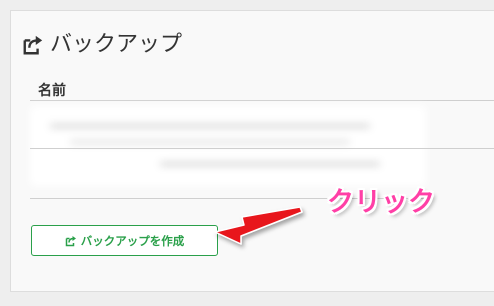 Image resolution: width=494 pixels, height=306 pixels. Describe the element at coordinates (132, 240) in the screenshot. I see `create-backup-button-label: バックアップを作成` at that location.